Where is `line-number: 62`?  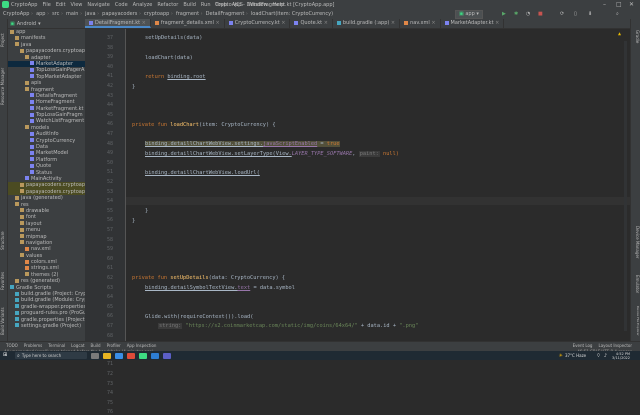 line-number: 62 is located at coordinates (109, 278).